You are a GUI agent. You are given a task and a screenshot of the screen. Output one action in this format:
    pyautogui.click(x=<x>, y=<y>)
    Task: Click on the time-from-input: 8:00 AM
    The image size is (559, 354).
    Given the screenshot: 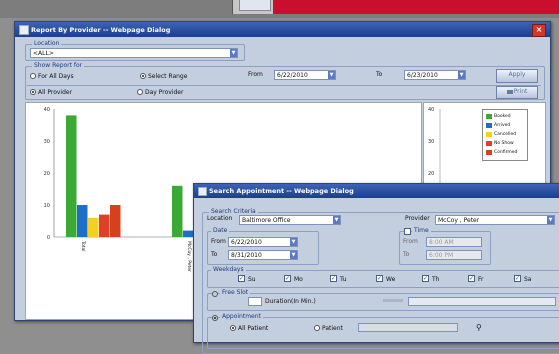 What is the action you would take?
    pyautogui.click(x=454, y=242)
    